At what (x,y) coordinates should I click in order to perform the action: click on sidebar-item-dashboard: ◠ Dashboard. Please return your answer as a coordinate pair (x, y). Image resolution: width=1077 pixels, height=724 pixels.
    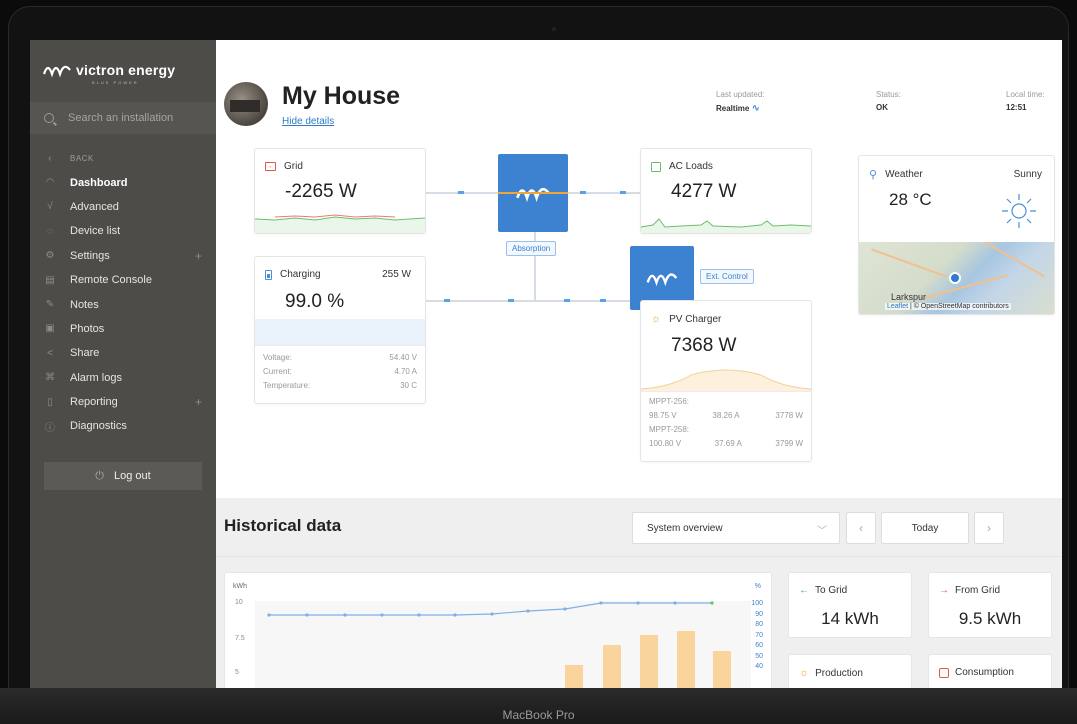
    Looking at the image, I should click on (123, 182).